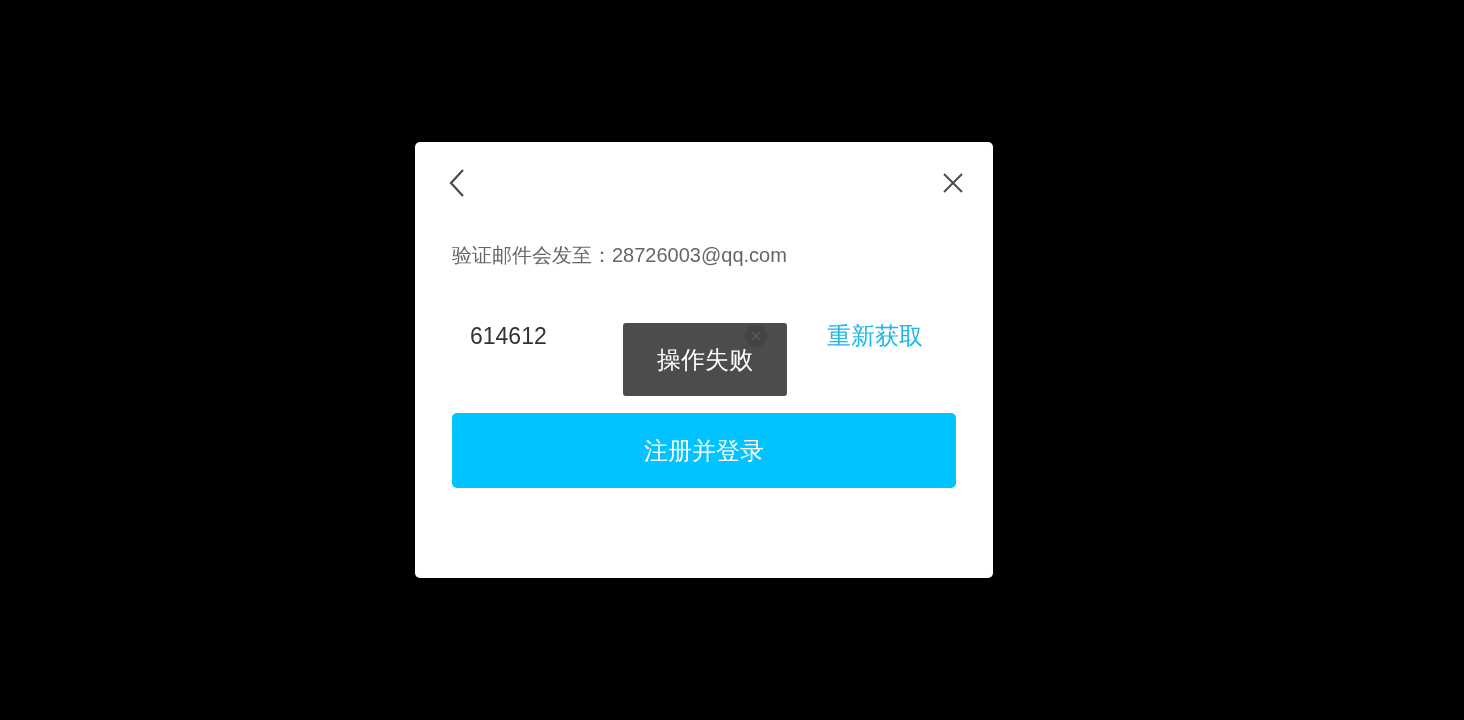  What do you see at coordinates (619, 255) in the screenshot?
I see `notice-text: 验证邮件会发至：28726003@qq.com` at bounding box center [619, 255].